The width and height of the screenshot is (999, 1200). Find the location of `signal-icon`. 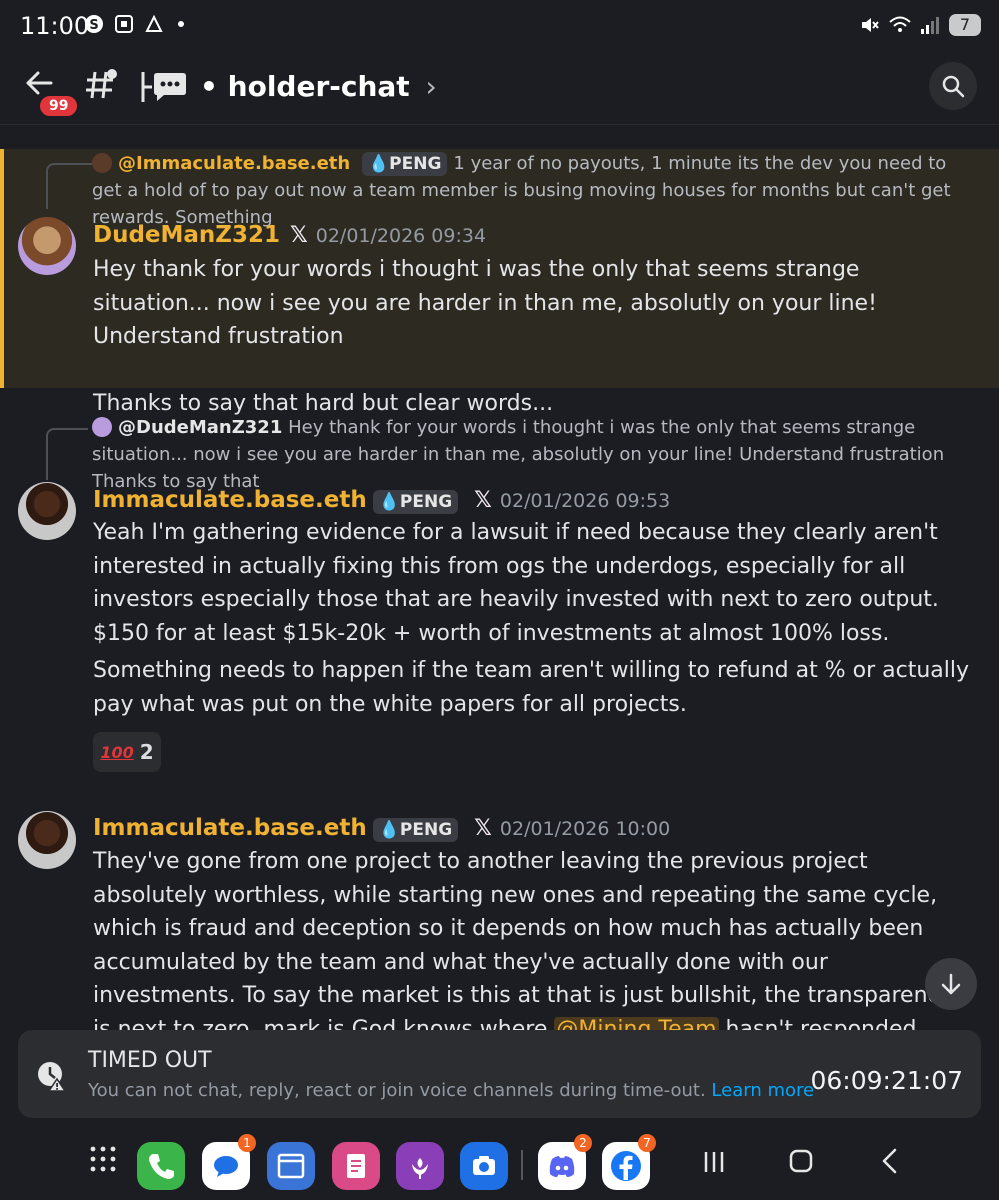

signal-icon is located at coordinates (929, 25).